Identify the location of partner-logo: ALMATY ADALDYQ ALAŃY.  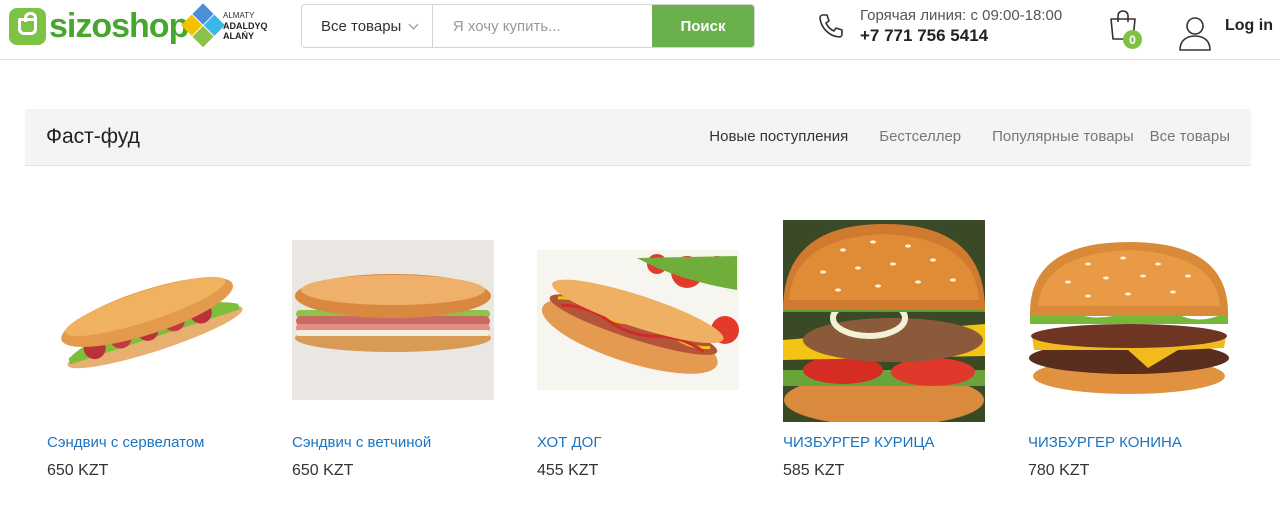
(224, 25).